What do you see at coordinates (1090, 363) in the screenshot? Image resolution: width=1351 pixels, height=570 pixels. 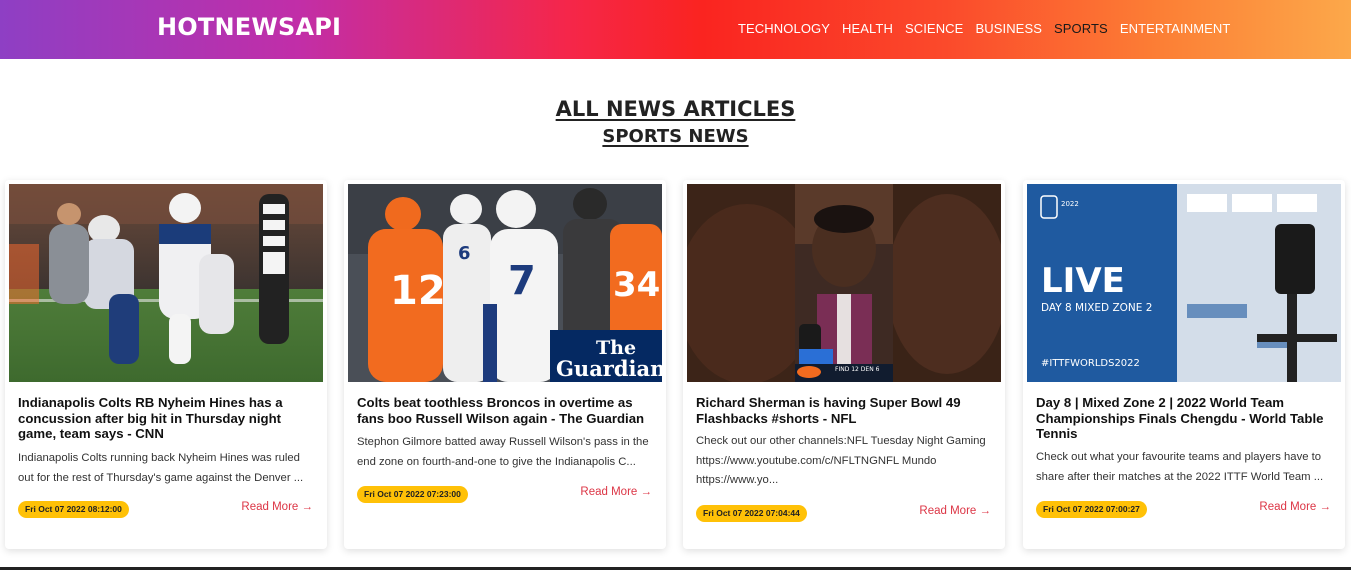 I see `hashtag-label: #ITTFWORLDS2022` at bounding box center [1090, 363].